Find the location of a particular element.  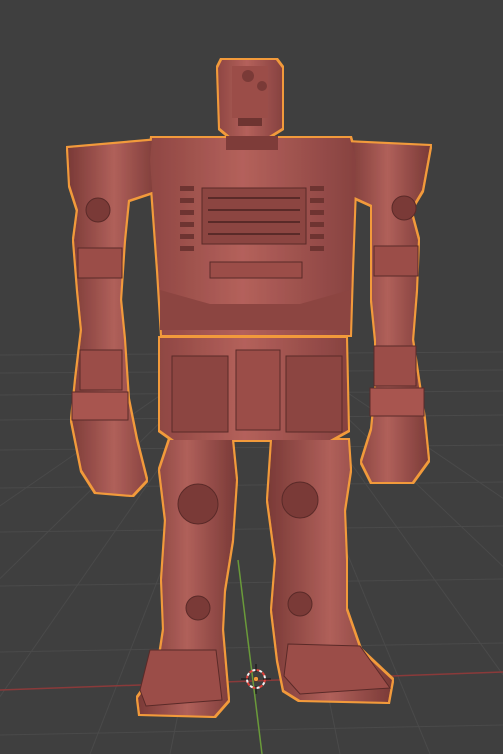

object-origin-icon is located at coordinates (256, 679).